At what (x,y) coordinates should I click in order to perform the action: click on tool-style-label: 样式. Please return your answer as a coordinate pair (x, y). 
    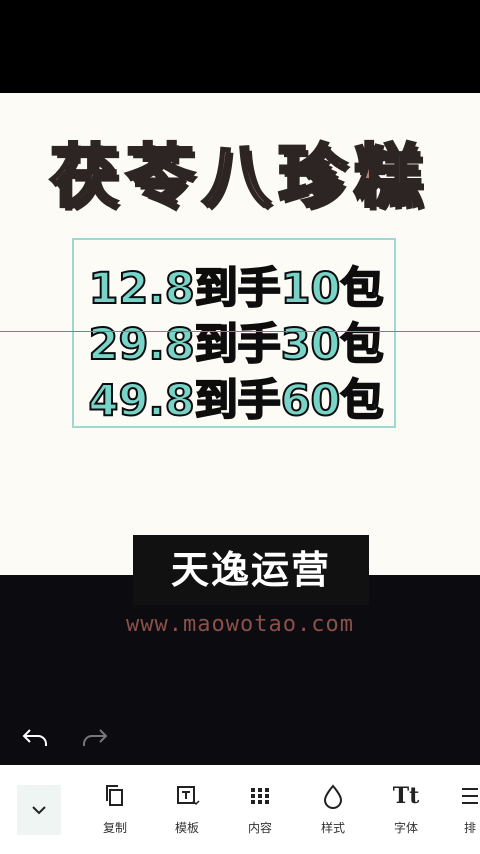
    Looking at the image, I should click on (332, 828).